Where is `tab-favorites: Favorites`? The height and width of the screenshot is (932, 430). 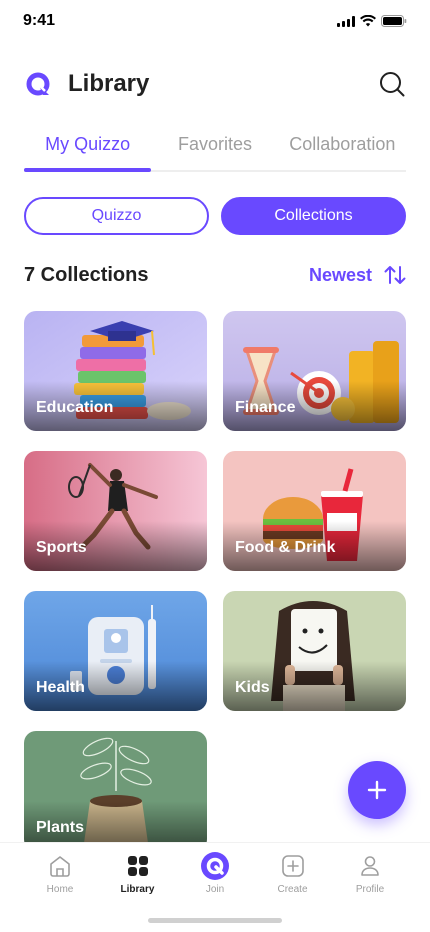 tab-favorites: Favorites is located at coordinates (214, 149).